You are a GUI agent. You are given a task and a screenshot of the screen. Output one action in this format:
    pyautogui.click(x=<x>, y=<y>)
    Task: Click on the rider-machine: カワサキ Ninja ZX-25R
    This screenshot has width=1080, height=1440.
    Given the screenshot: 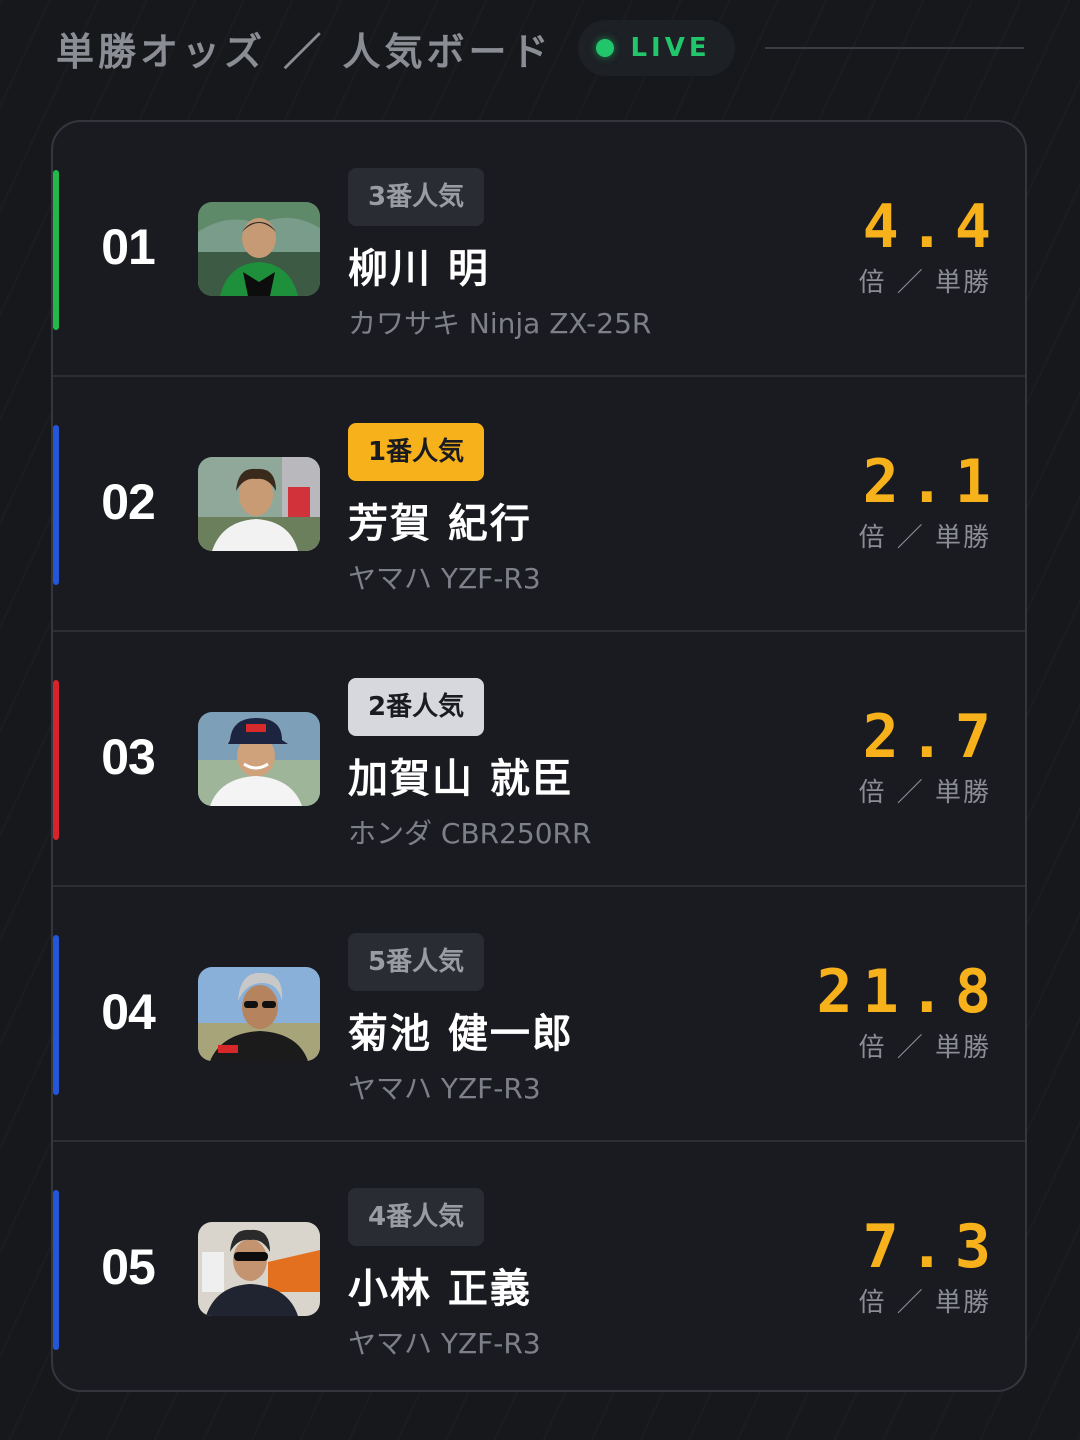 What is the action you would take?
    pyautogui.click(x=500, y=323)
    